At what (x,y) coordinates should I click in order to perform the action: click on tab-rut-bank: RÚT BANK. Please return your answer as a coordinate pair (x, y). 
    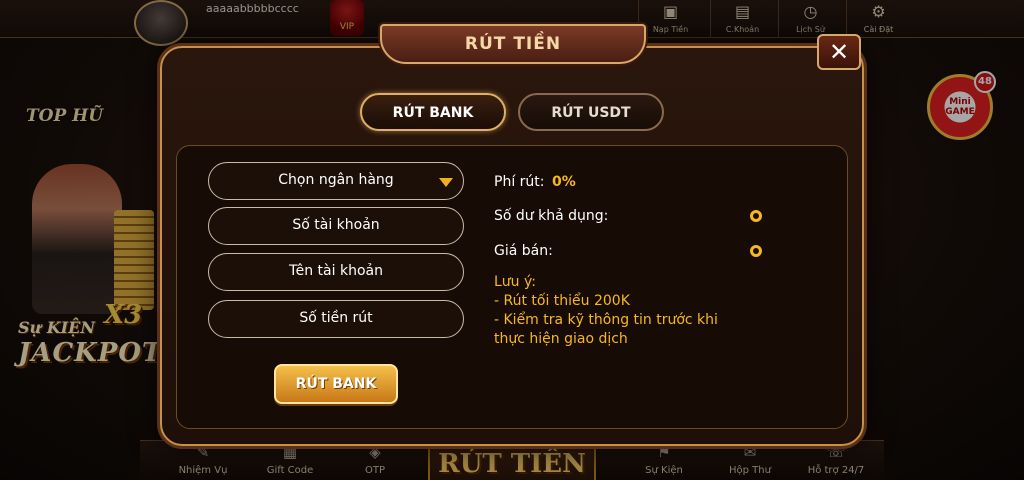
    Looking at the image, I should click on (433, 112).